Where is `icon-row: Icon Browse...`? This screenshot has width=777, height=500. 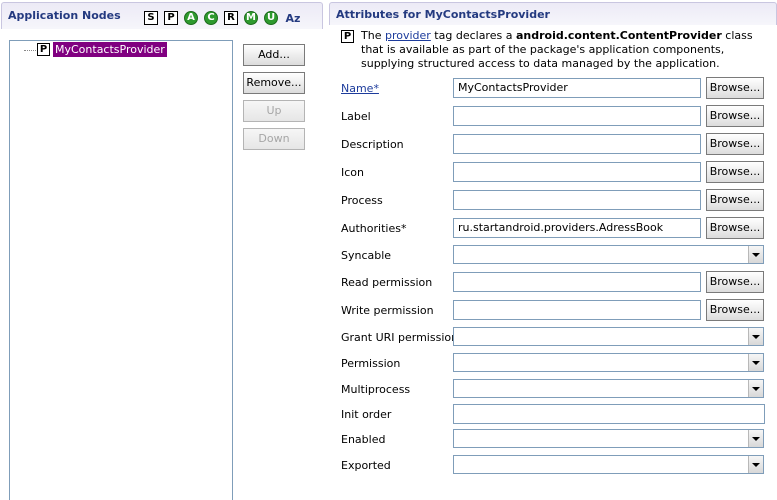 icon-row: Icon Browse... is located at coordinates (553, 172).